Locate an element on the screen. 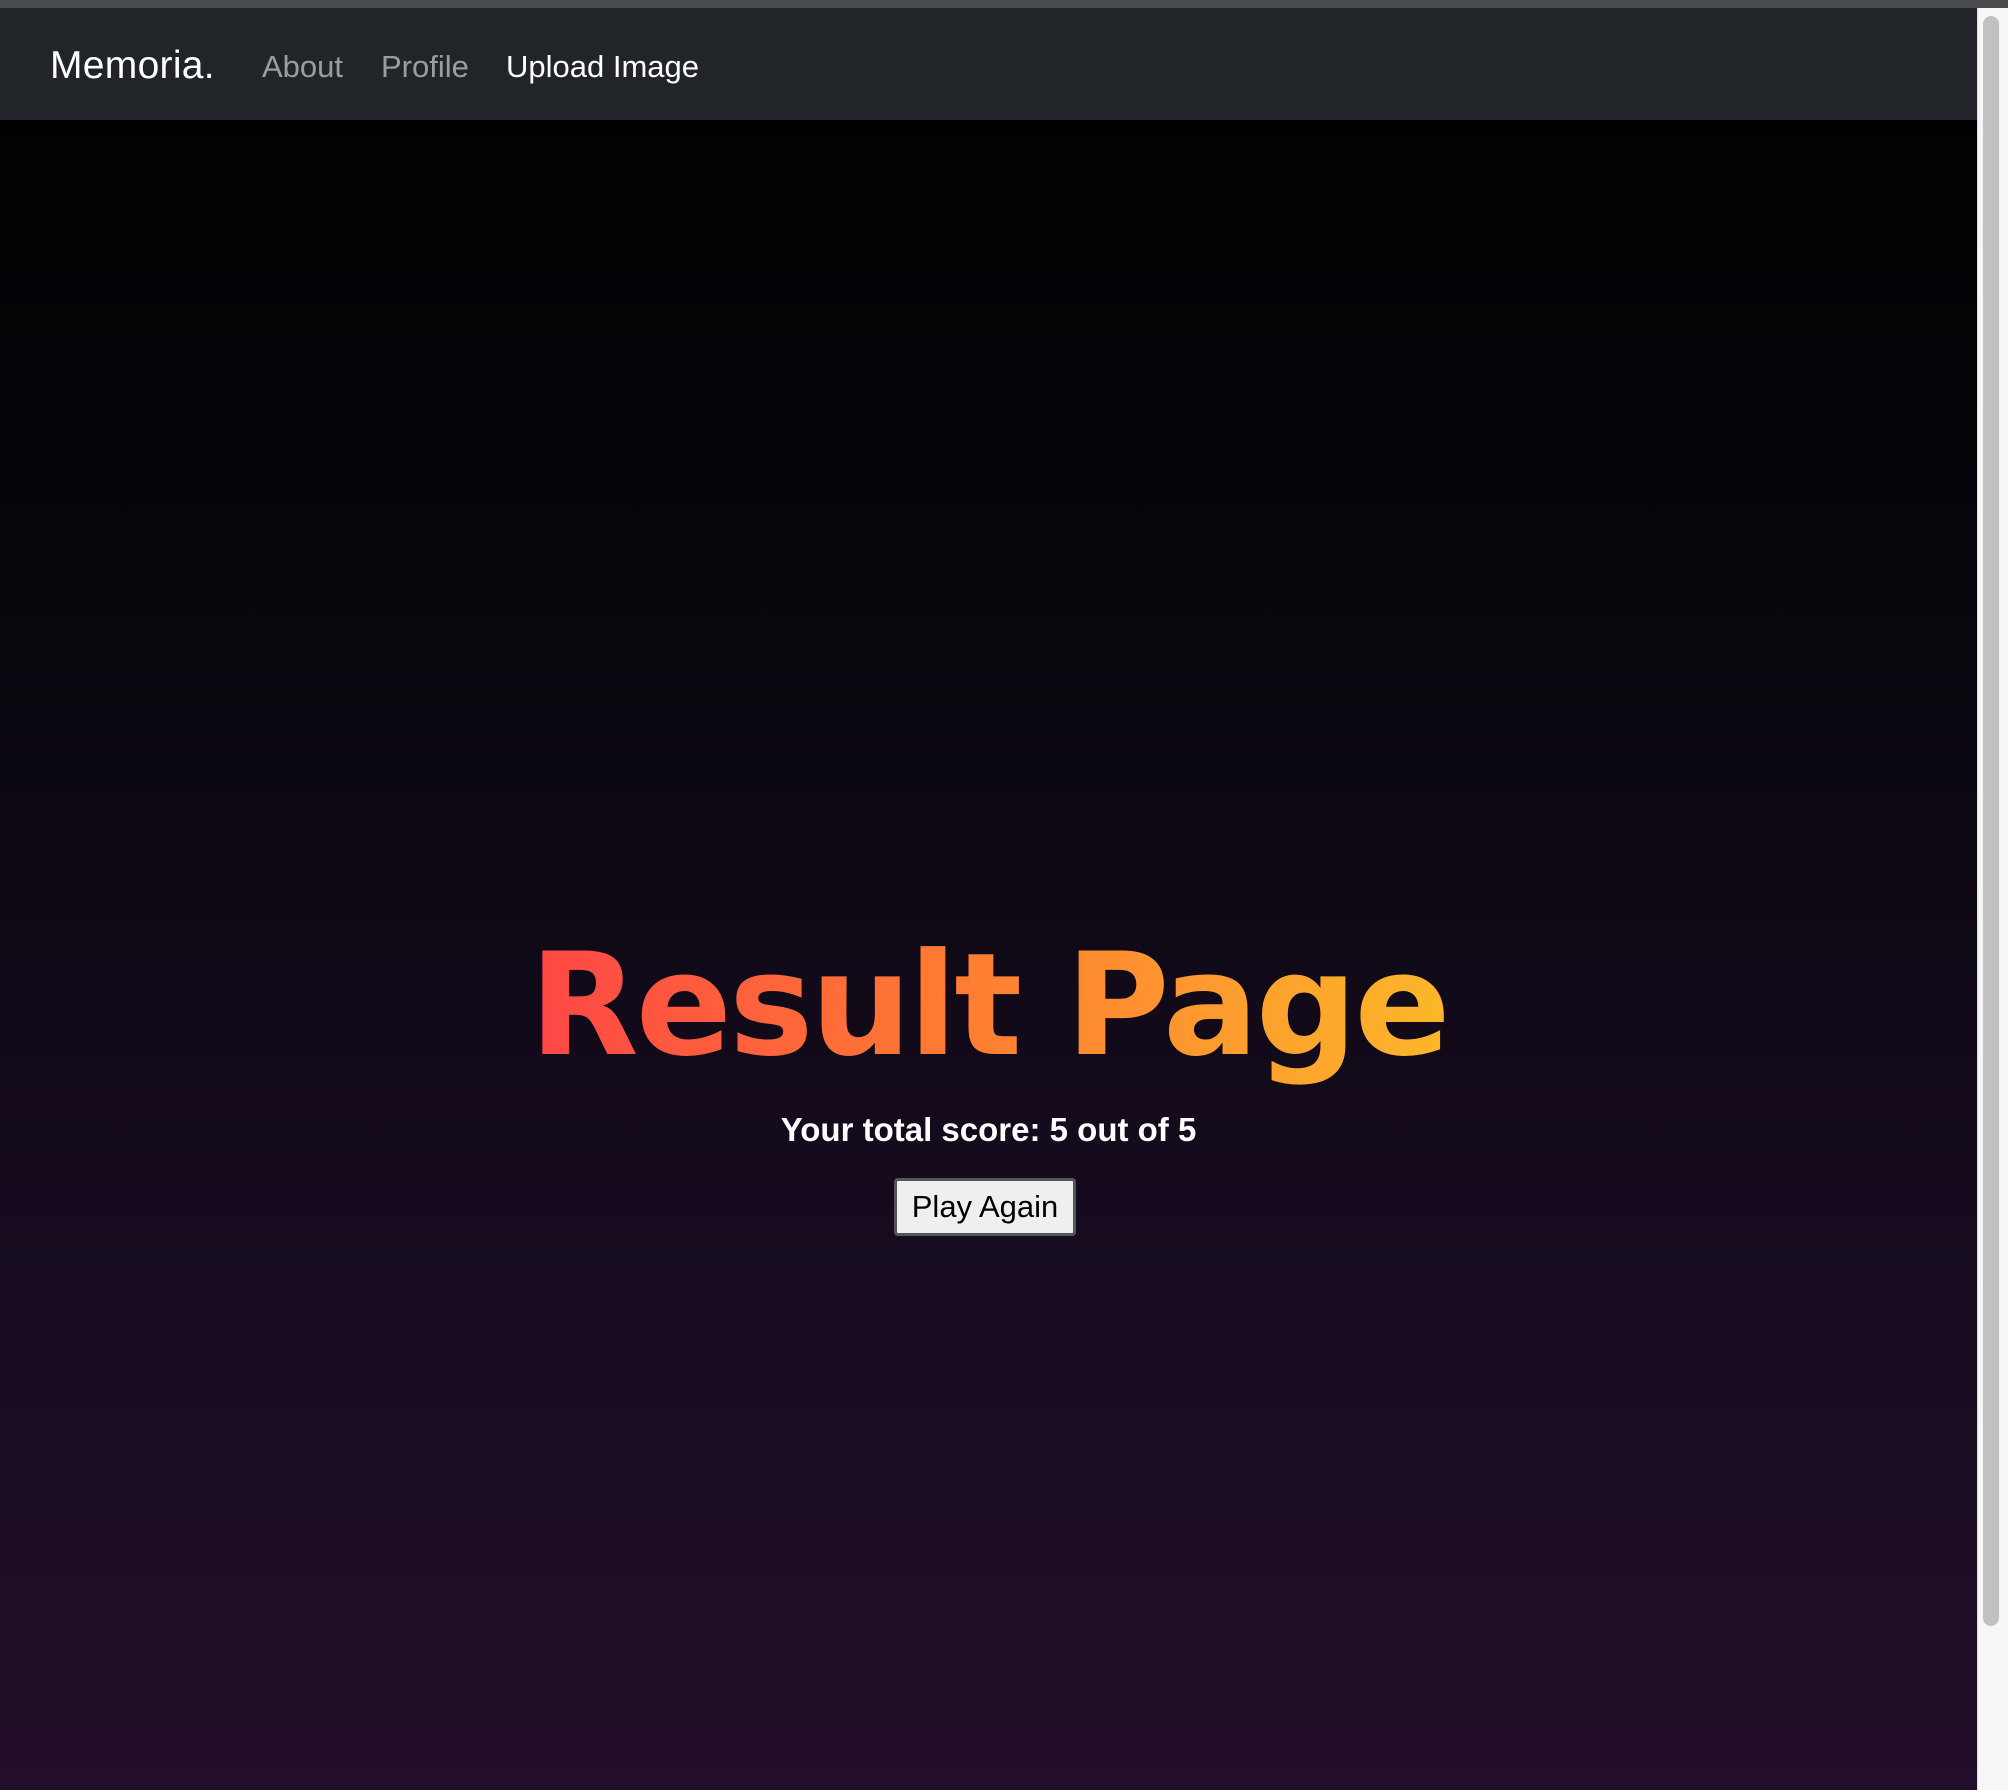 Image resolution: width=2008 pixels, height=1790 pixels. score-text: Your total score: 5 out of 5 is located at coordinates (988, 1129).